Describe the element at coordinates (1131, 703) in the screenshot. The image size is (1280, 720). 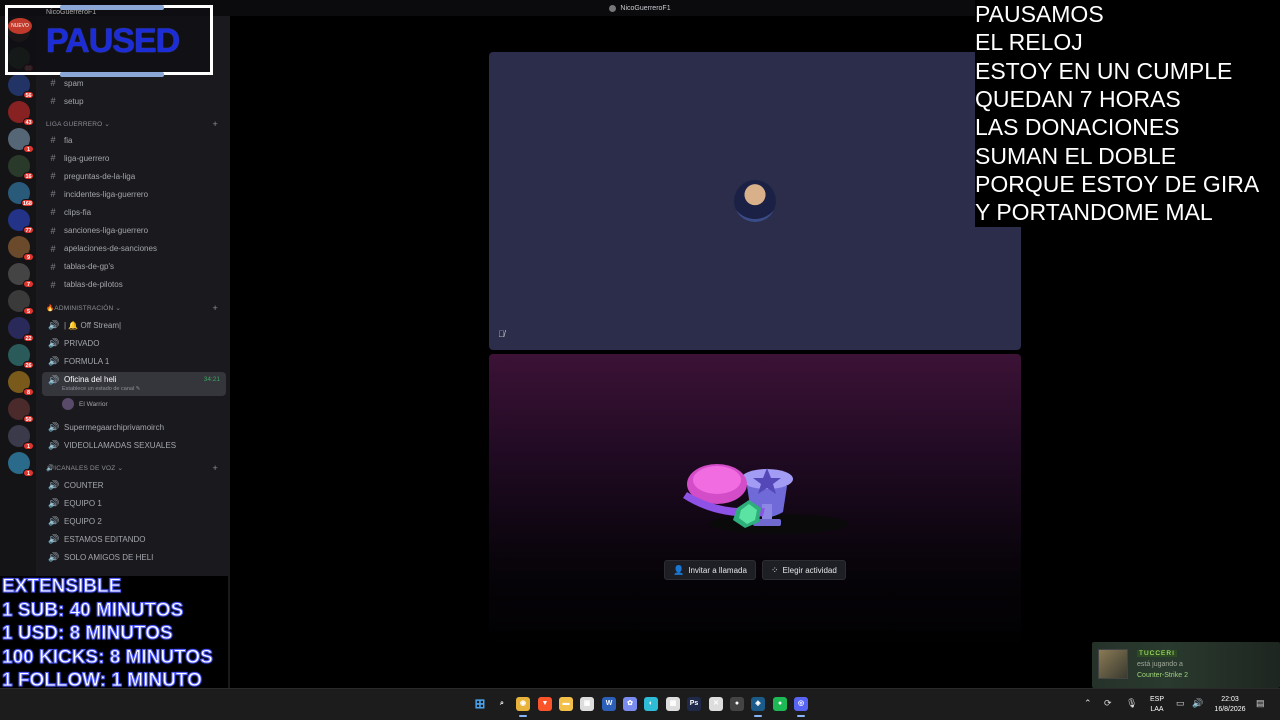
I see `microphone-icon: 🎙` at that location.